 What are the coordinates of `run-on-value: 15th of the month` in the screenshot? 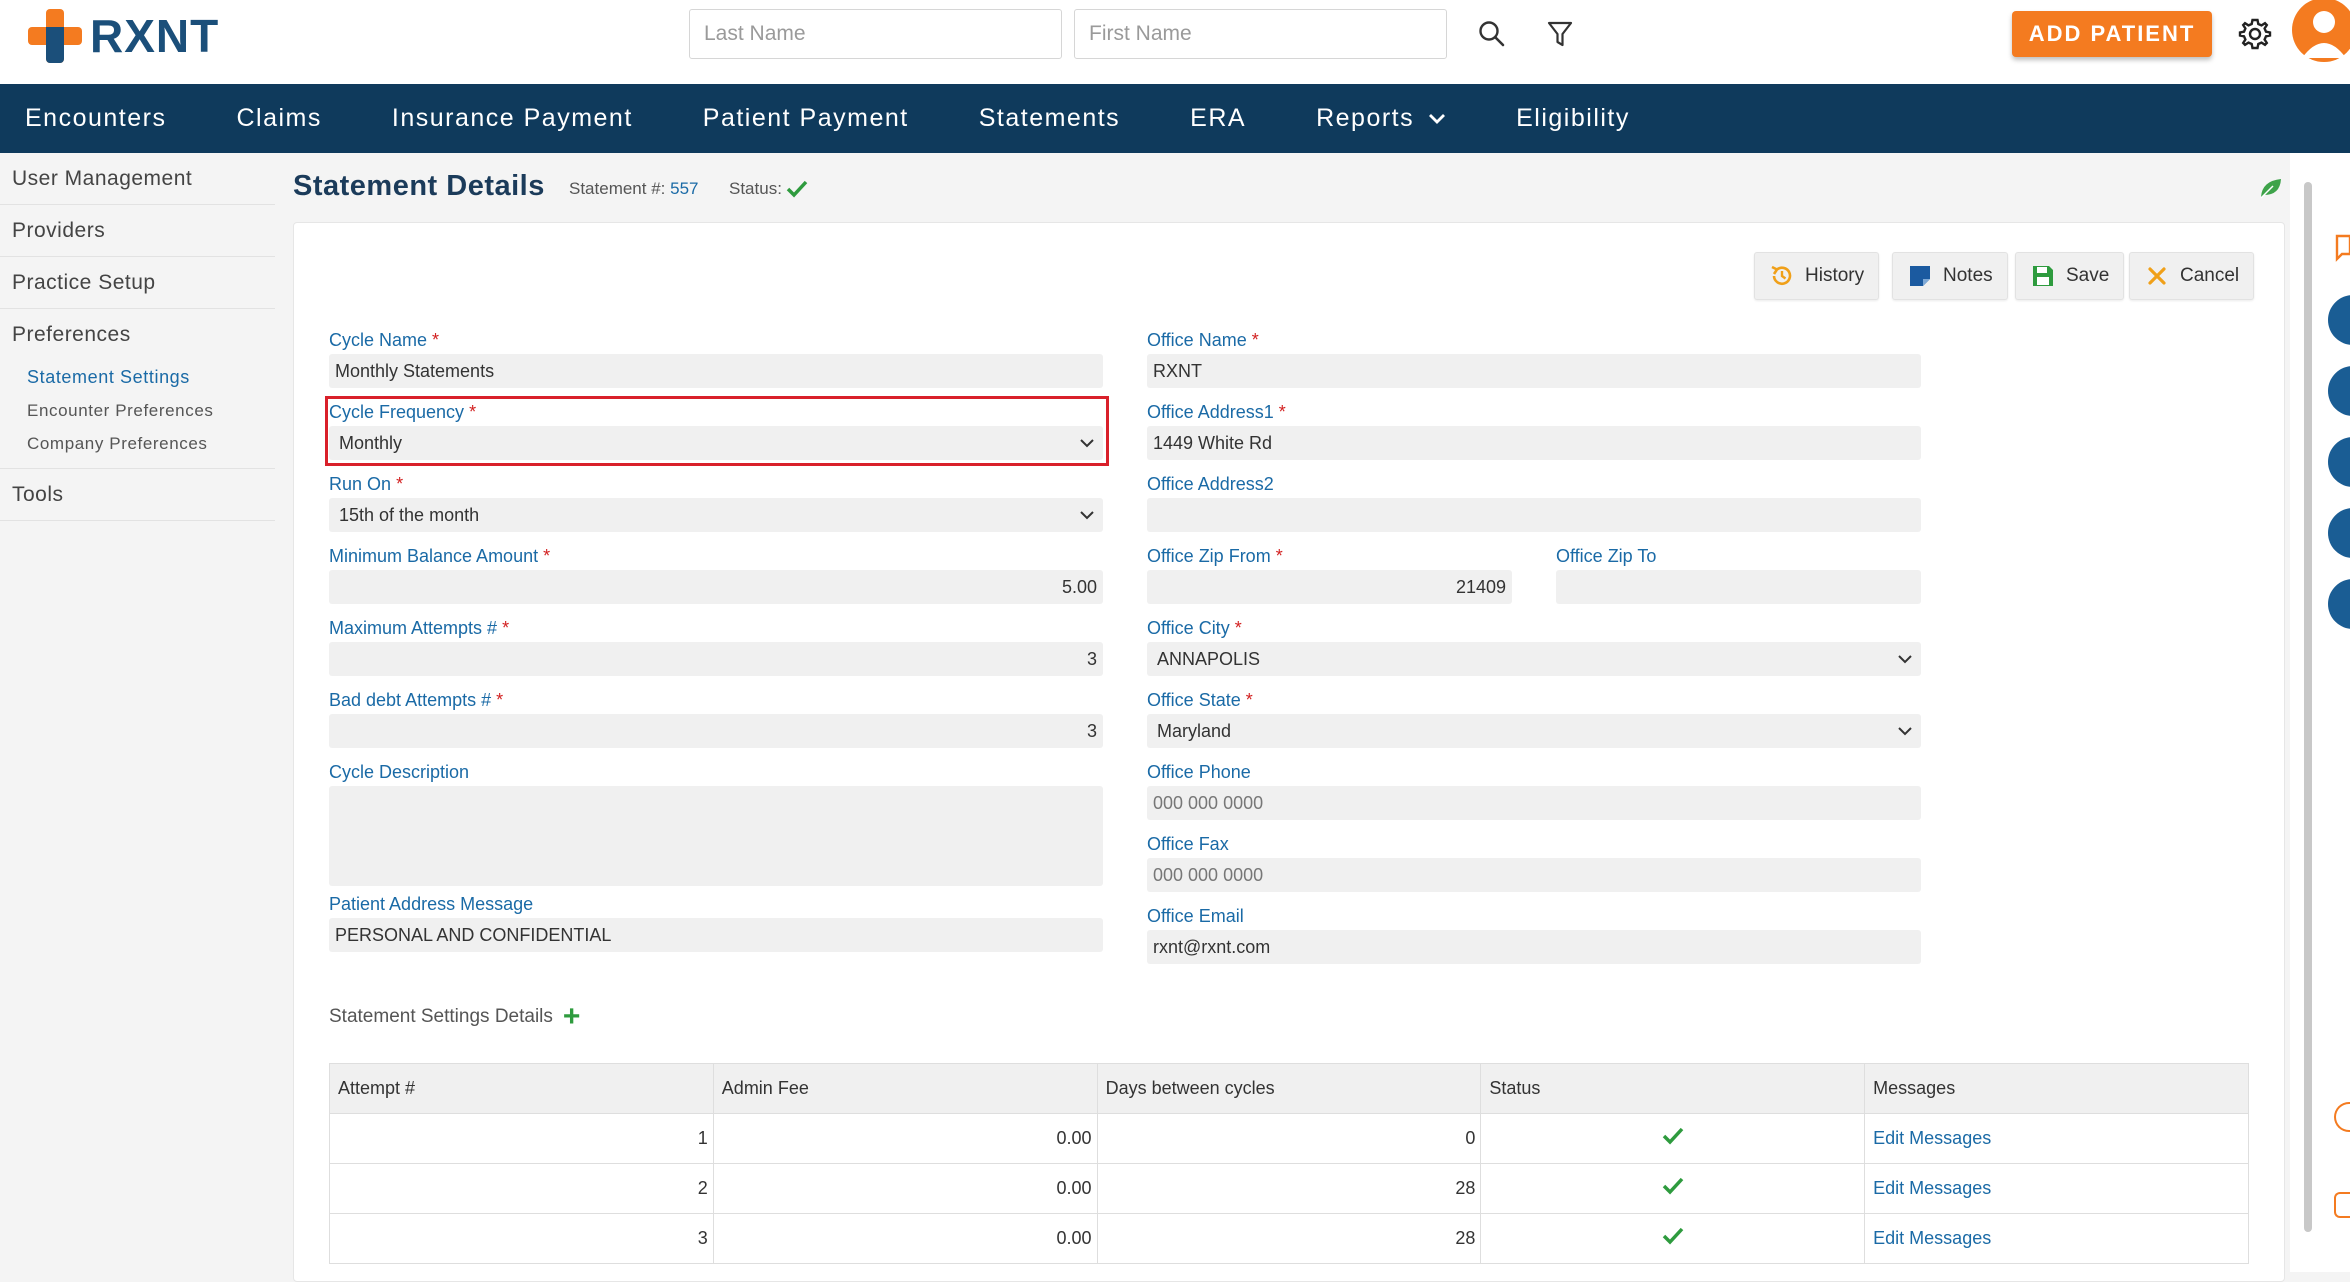 It's located at (409, 514).